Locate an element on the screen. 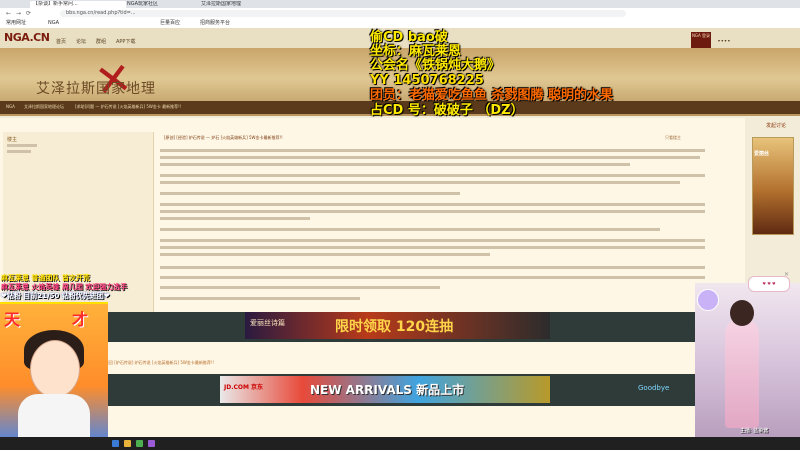 This screenshot has width=800, height=450. start-discussion-tab: 发起讨论 is located at coordinates (776, 125).